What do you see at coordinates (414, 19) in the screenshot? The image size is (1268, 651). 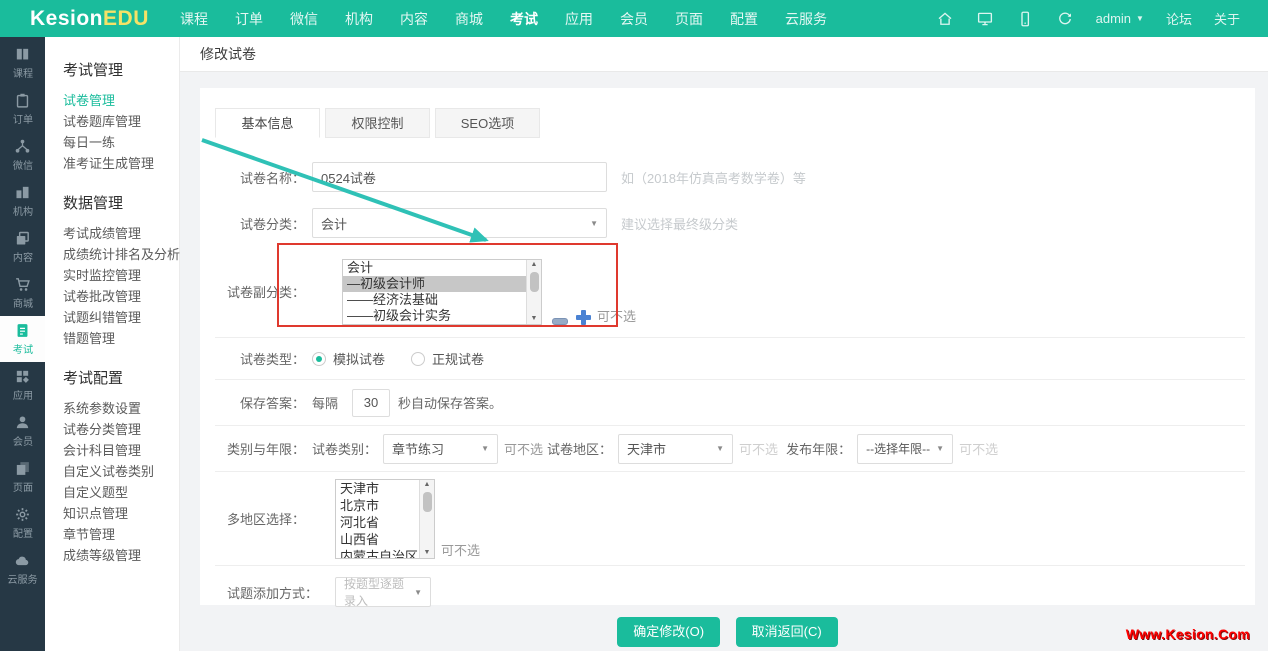 I see `nav-item-content: 内容` at bounding box center [414, 19].